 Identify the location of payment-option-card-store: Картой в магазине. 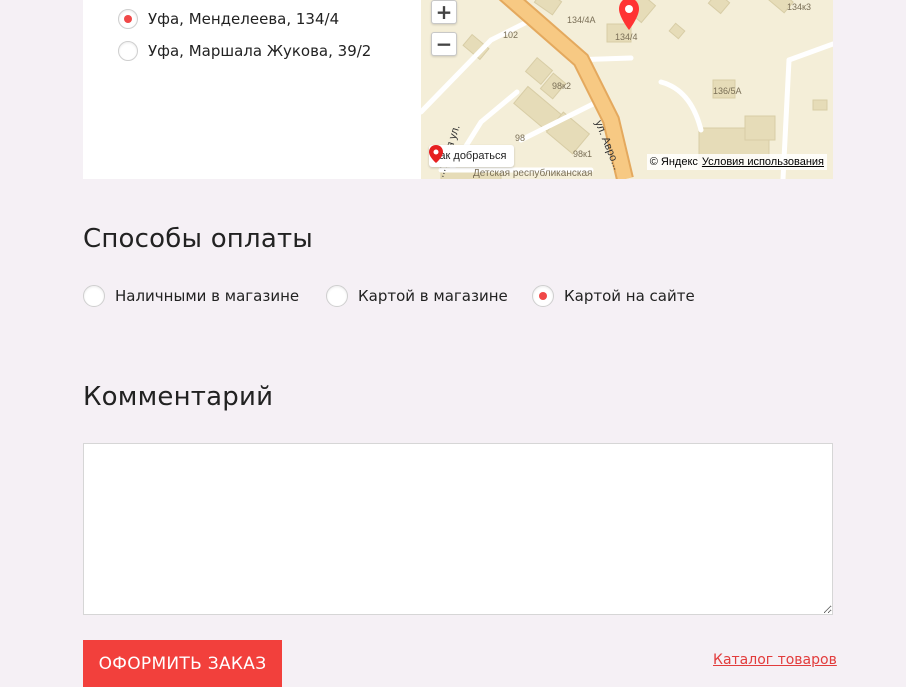
(417, 296).